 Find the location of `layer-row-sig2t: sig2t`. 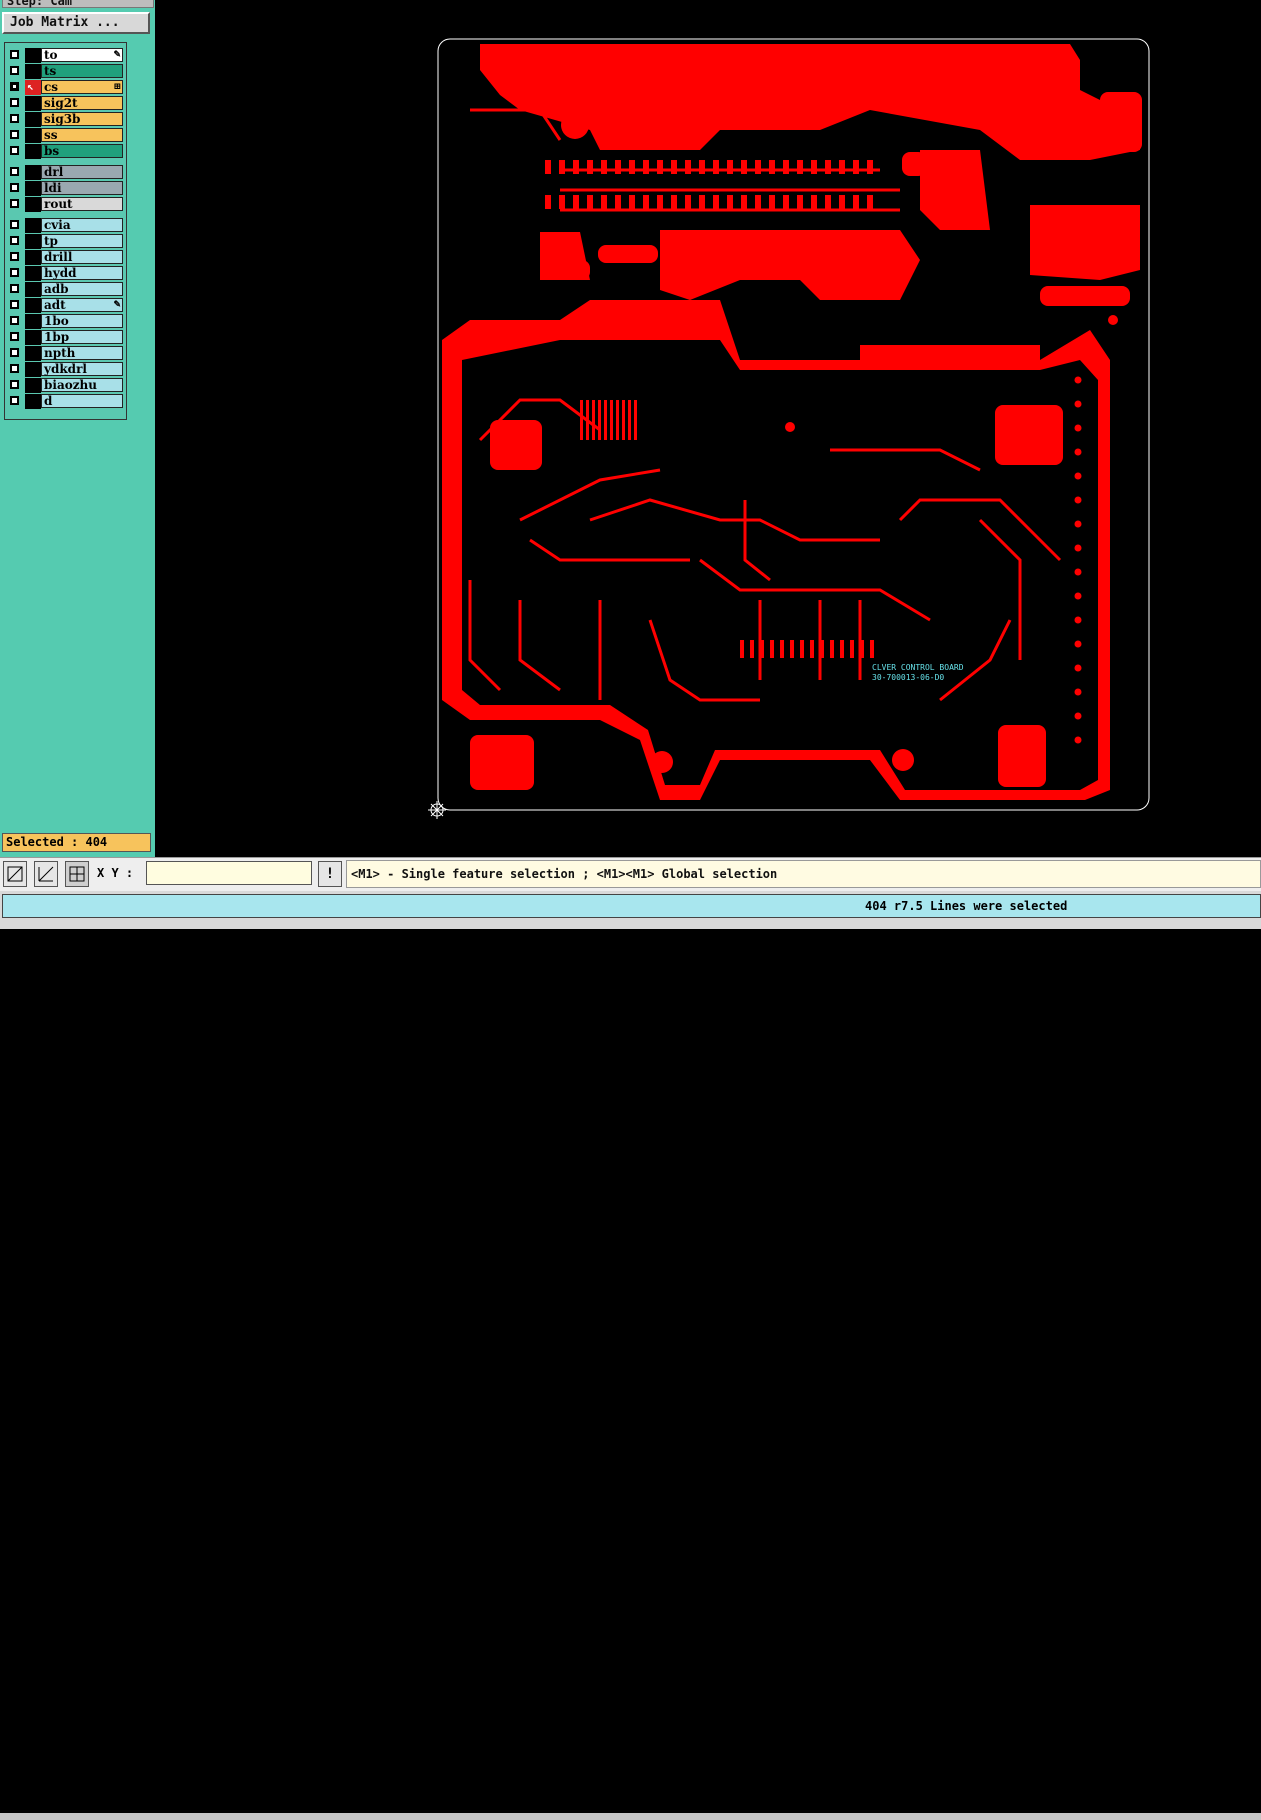

layer-row-sig2t: sig2t is located at coordinates (66, 103).